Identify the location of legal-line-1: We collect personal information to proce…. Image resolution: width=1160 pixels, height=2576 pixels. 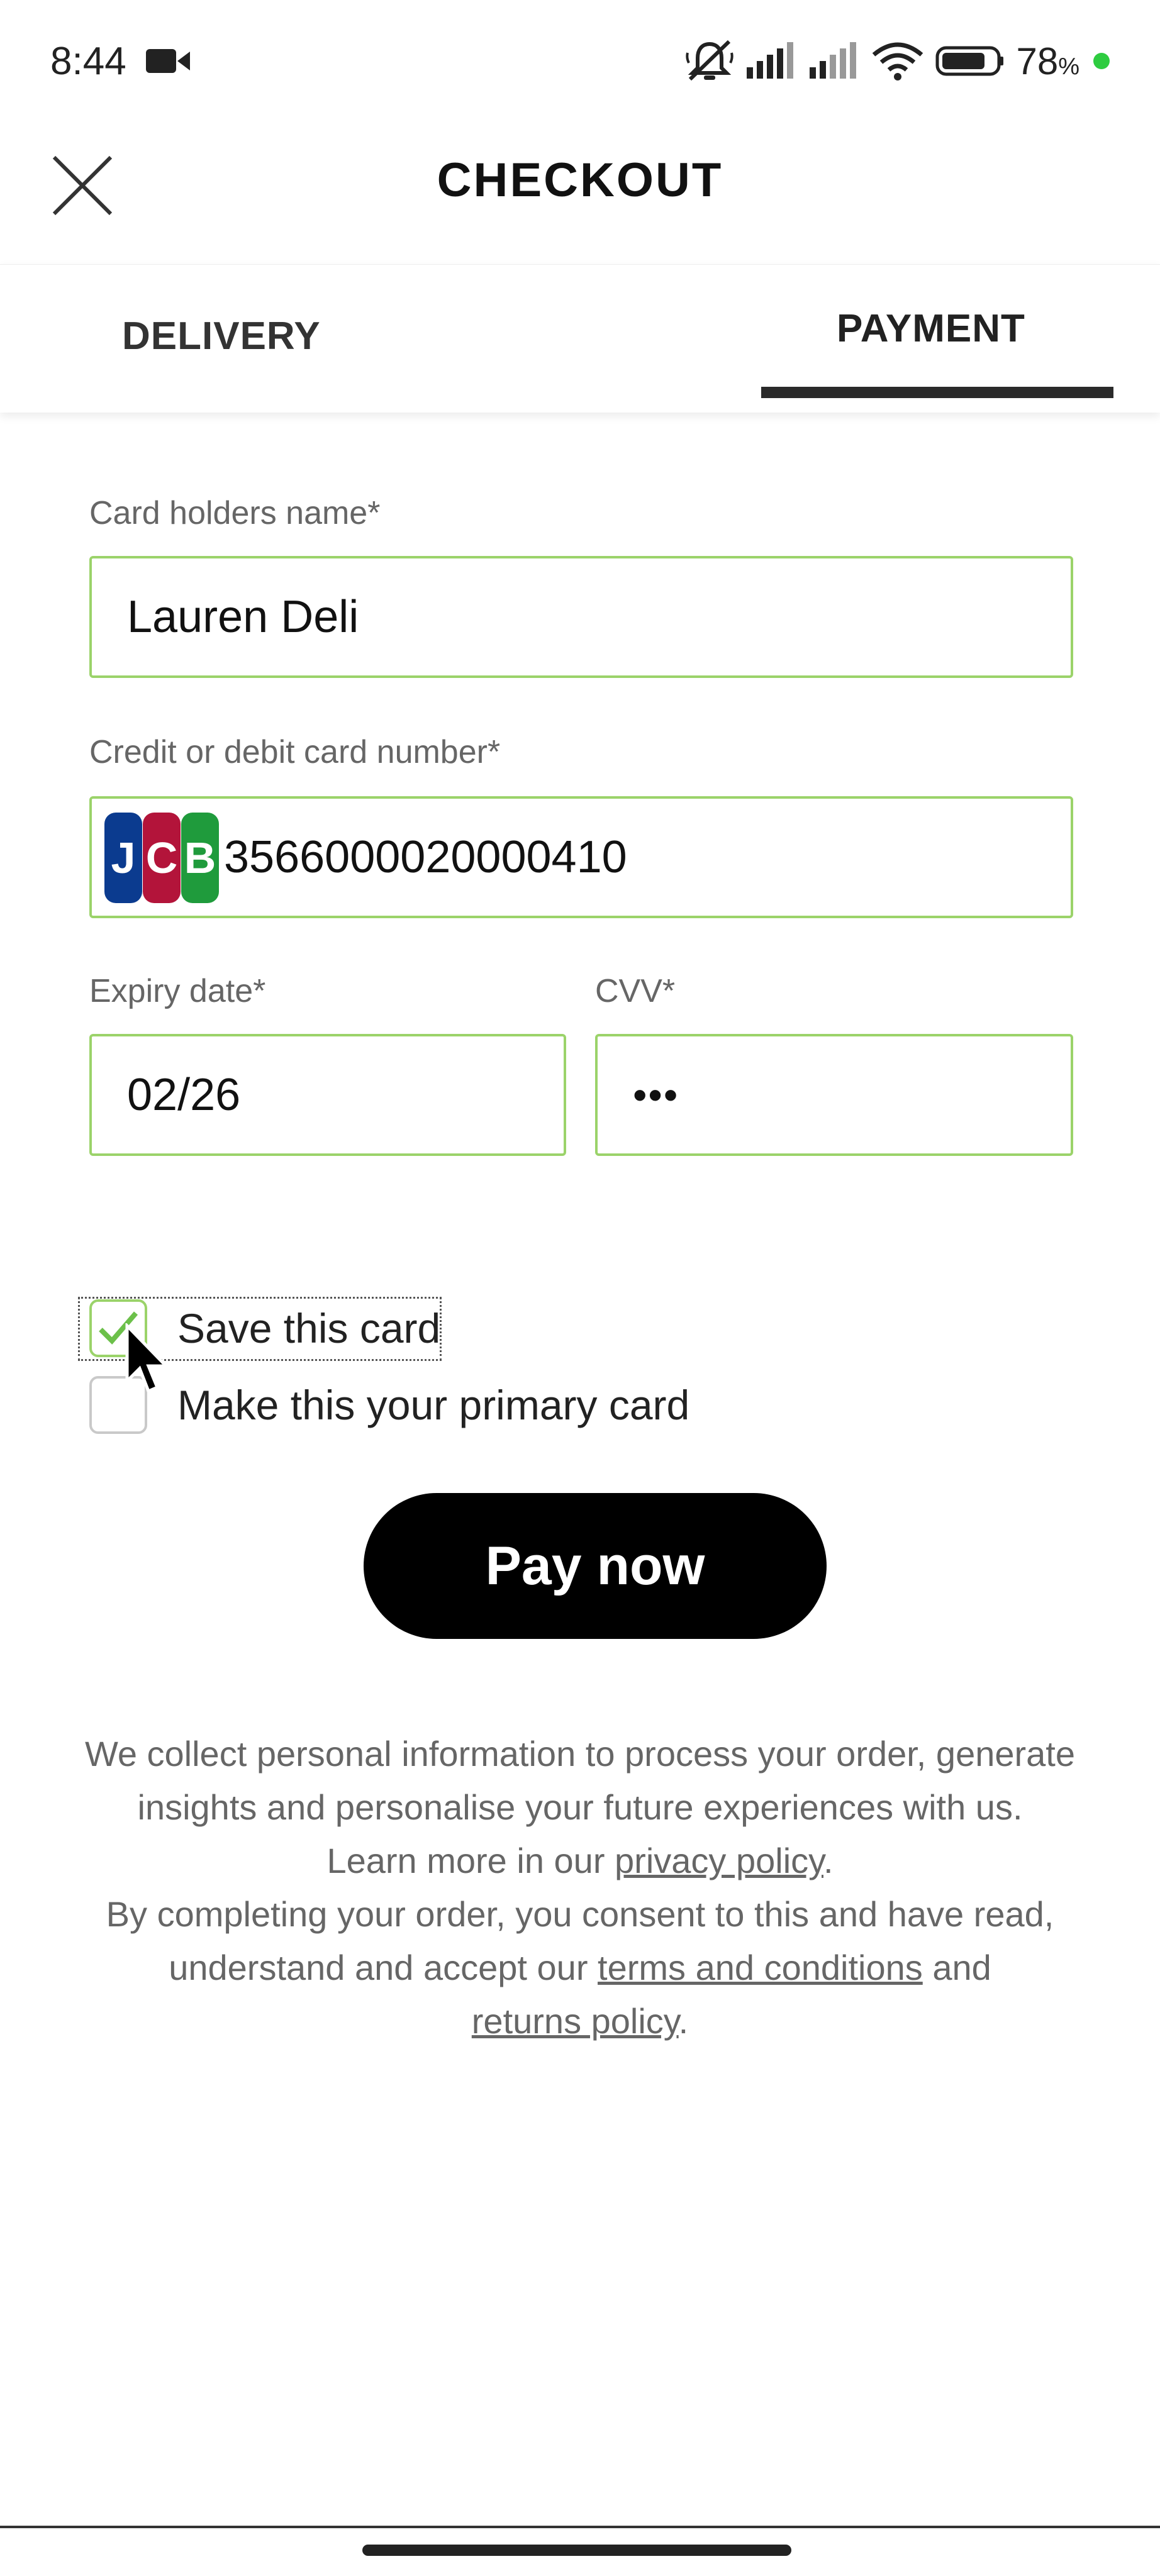
(579, 1780).